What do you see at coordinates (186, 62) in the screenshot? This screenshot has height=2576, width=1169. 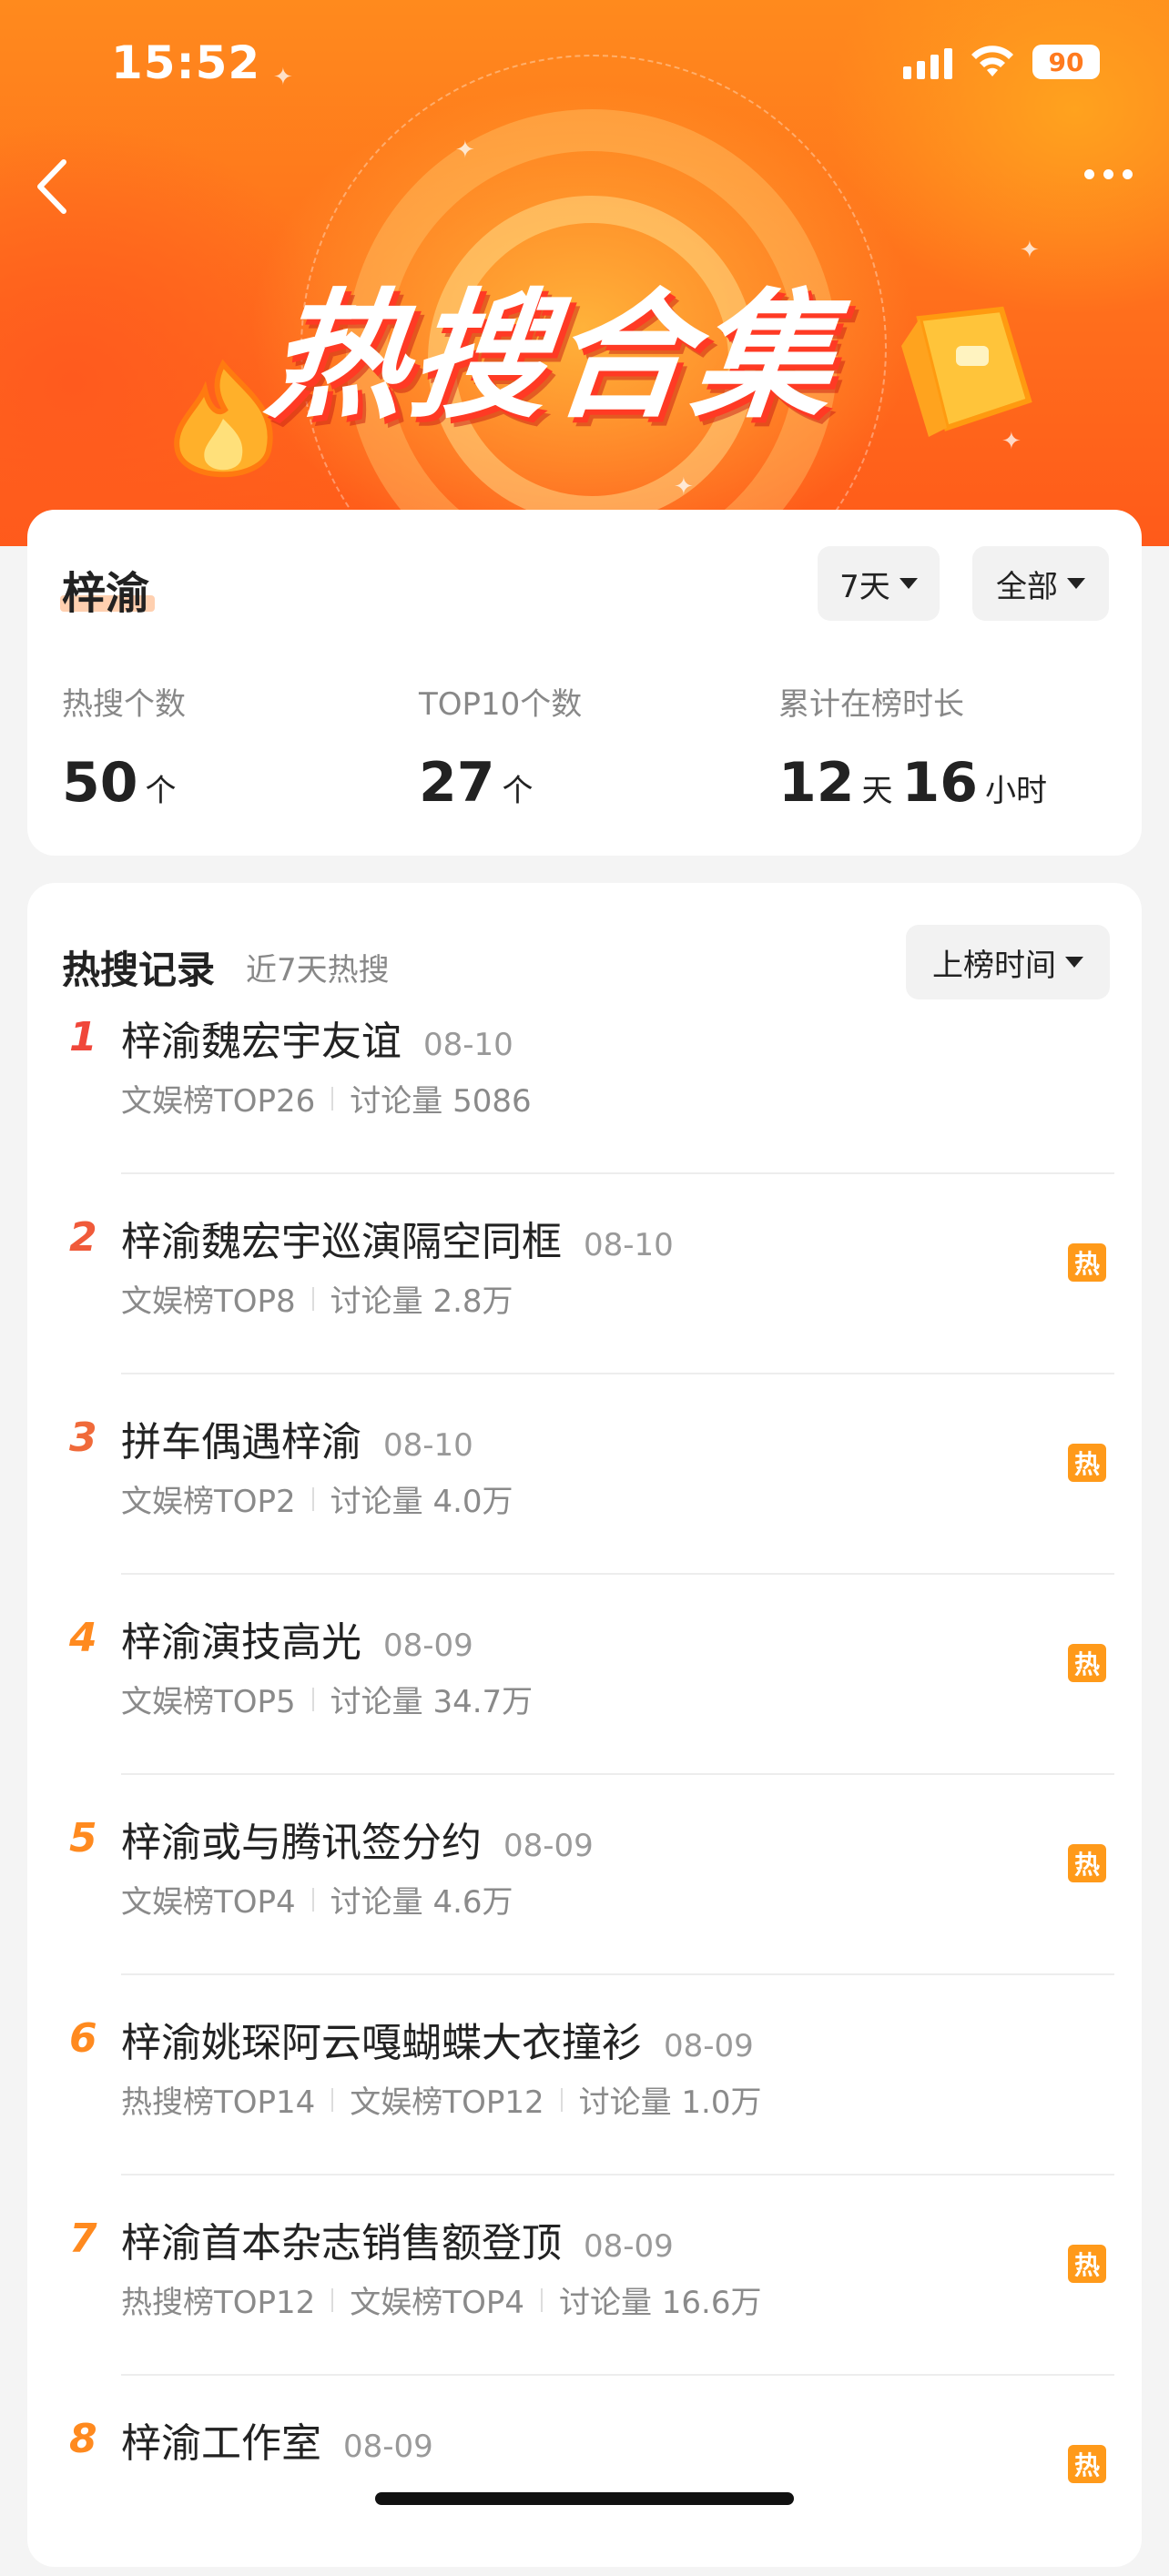 I see `status-time: 15:52` at bounding box center [186, 62].